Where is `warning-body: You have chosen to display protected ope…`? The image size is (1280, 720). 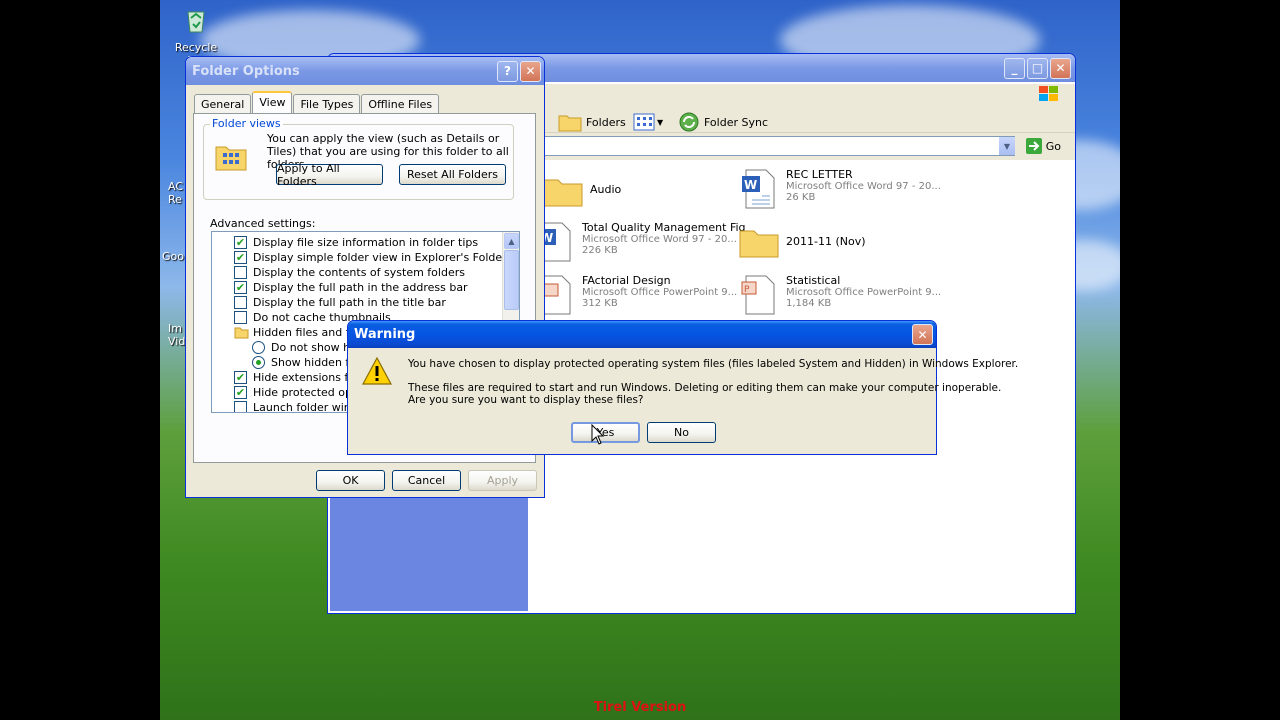
warning-body: You have chosen to display protected ope… is located at coordinates (684, 400).